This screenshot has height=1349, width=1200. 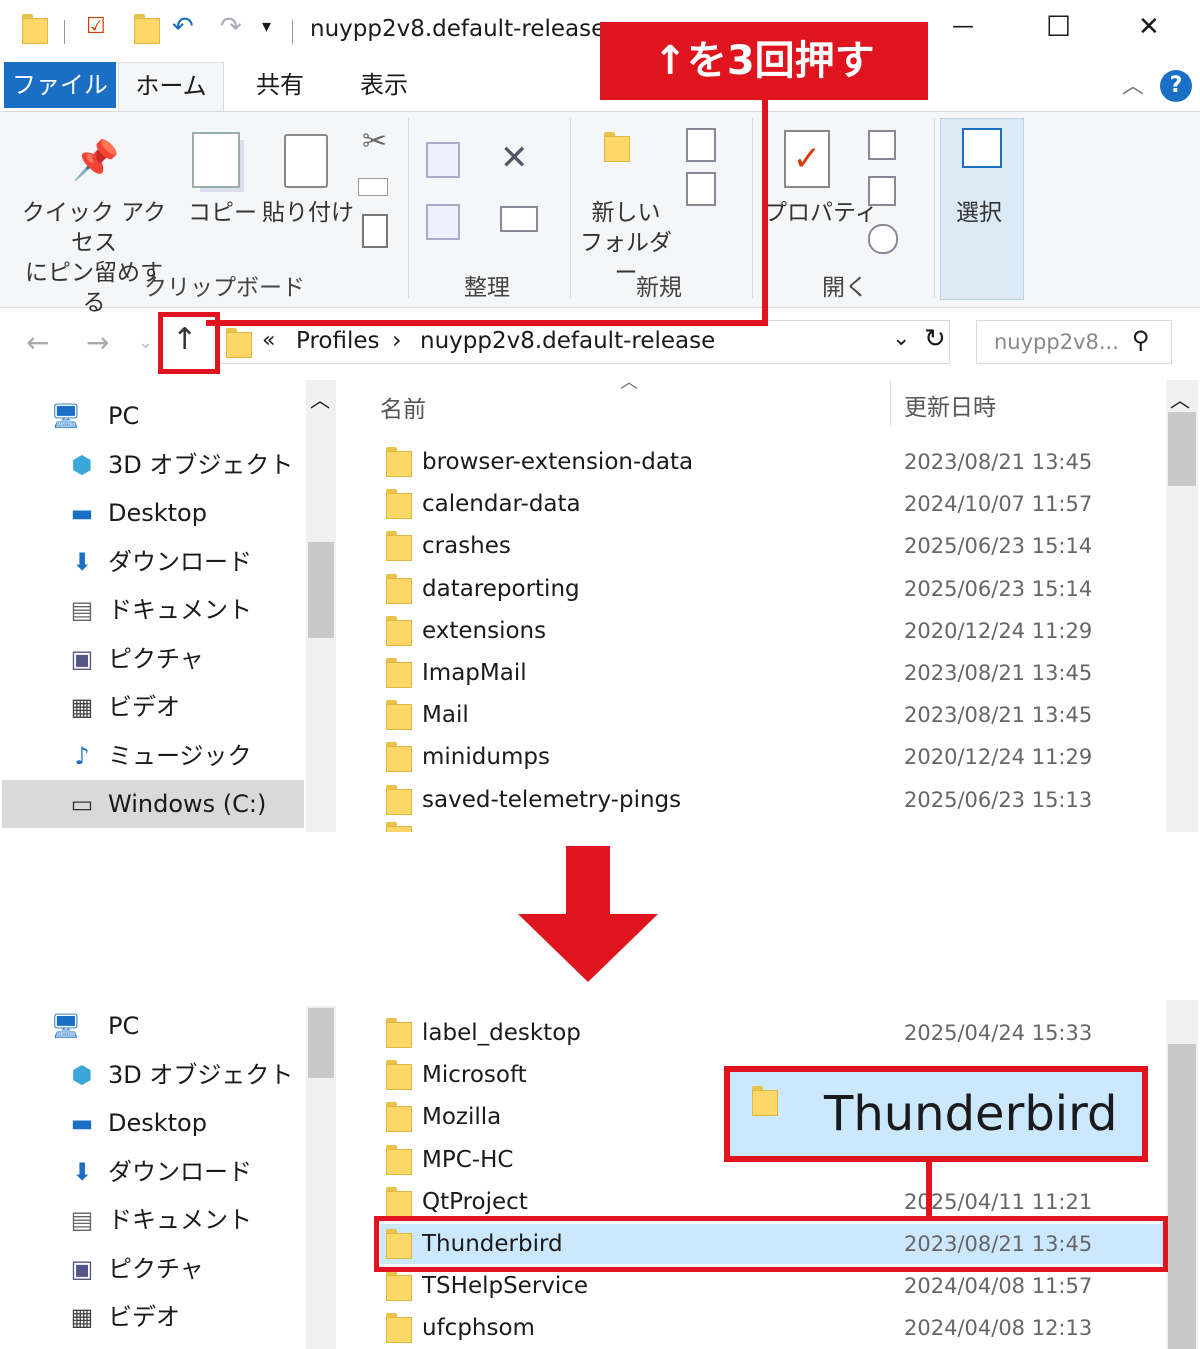 I want to click on file-name: Mail, so click(x=445, y=715).